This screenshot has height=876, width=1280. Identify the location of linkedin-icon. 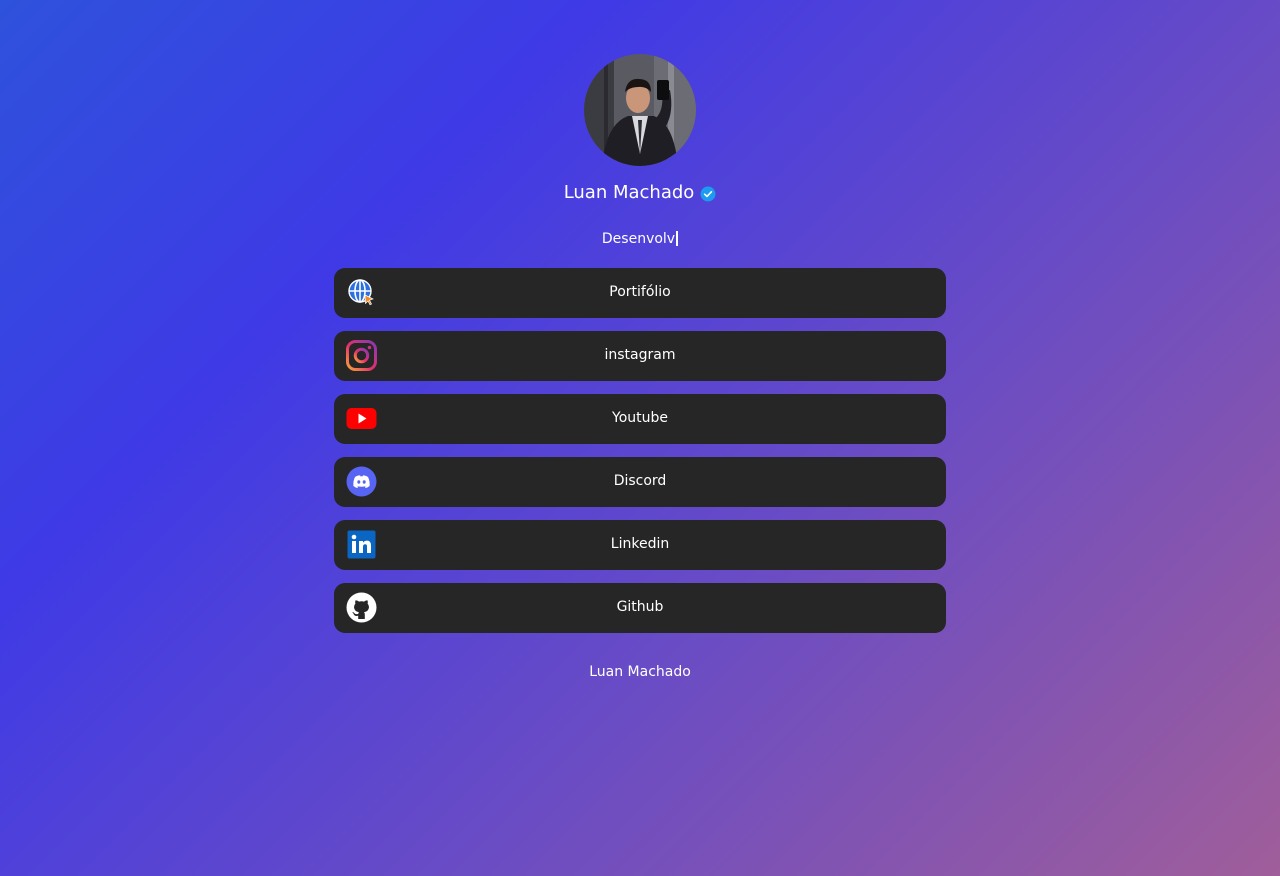
(361, 544).